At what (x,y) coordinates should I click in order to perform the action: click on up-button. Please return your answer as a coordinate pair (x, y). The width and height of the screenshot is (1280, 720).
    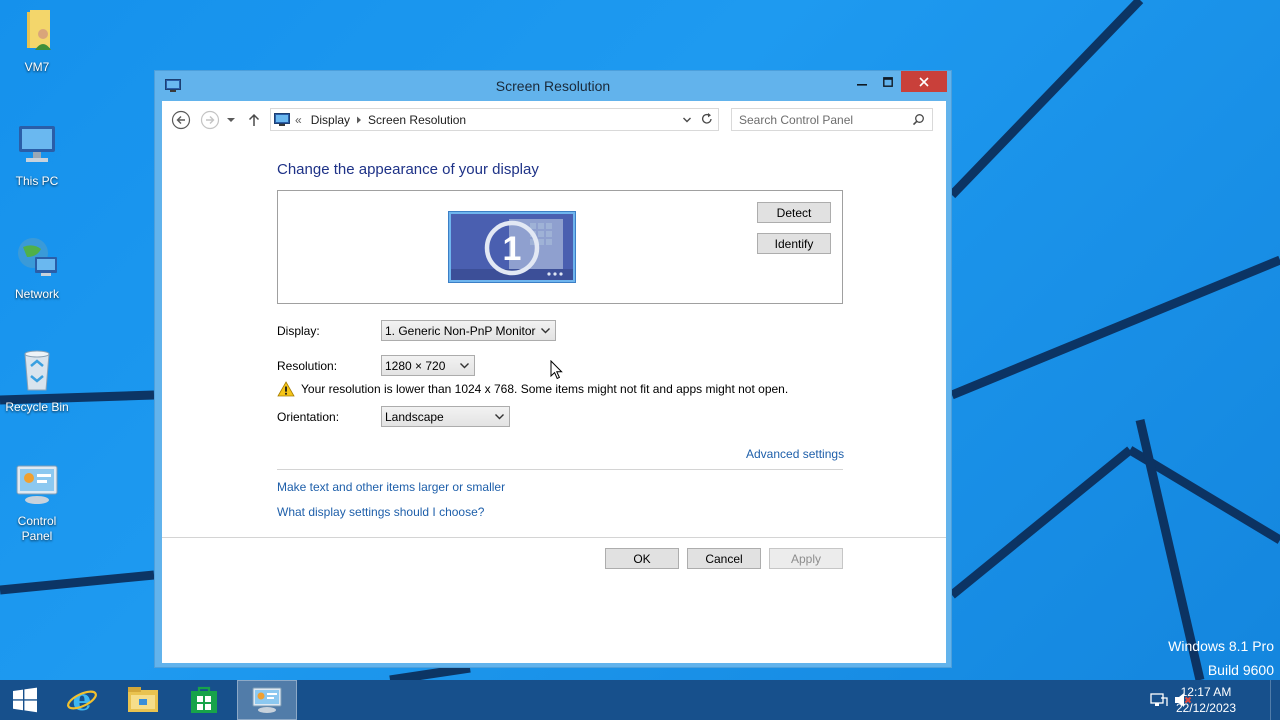
    Looking at the image, I should click on (254, 120).